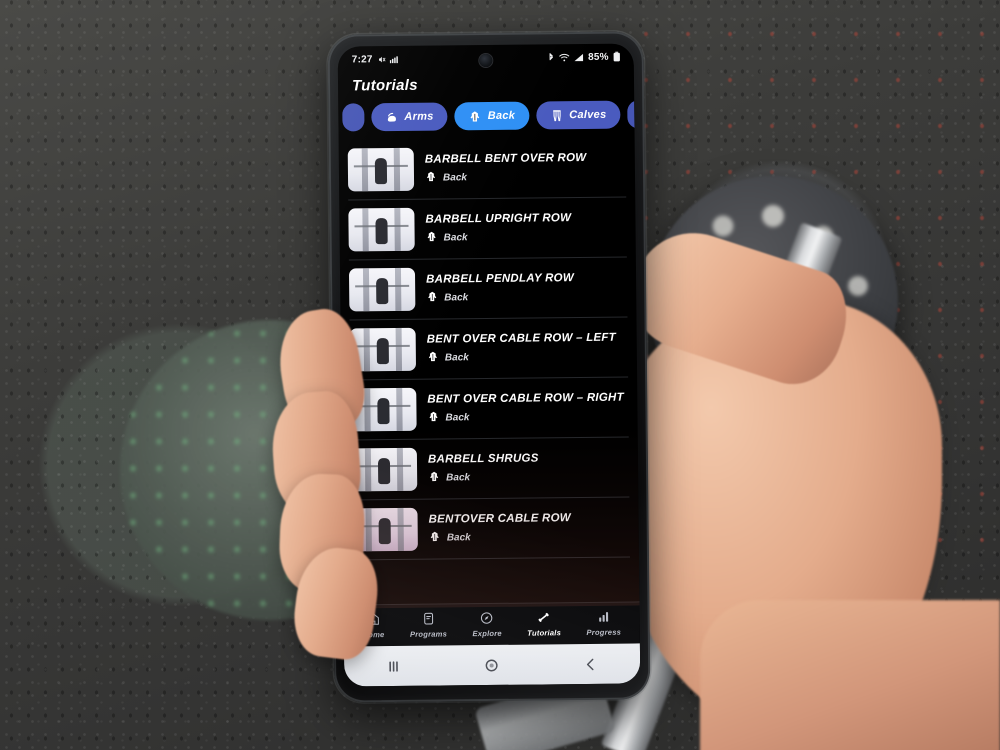 The width and height of the screenshot is (1000, 750). I want to click on bar-chart-icon, so click(604, 618).